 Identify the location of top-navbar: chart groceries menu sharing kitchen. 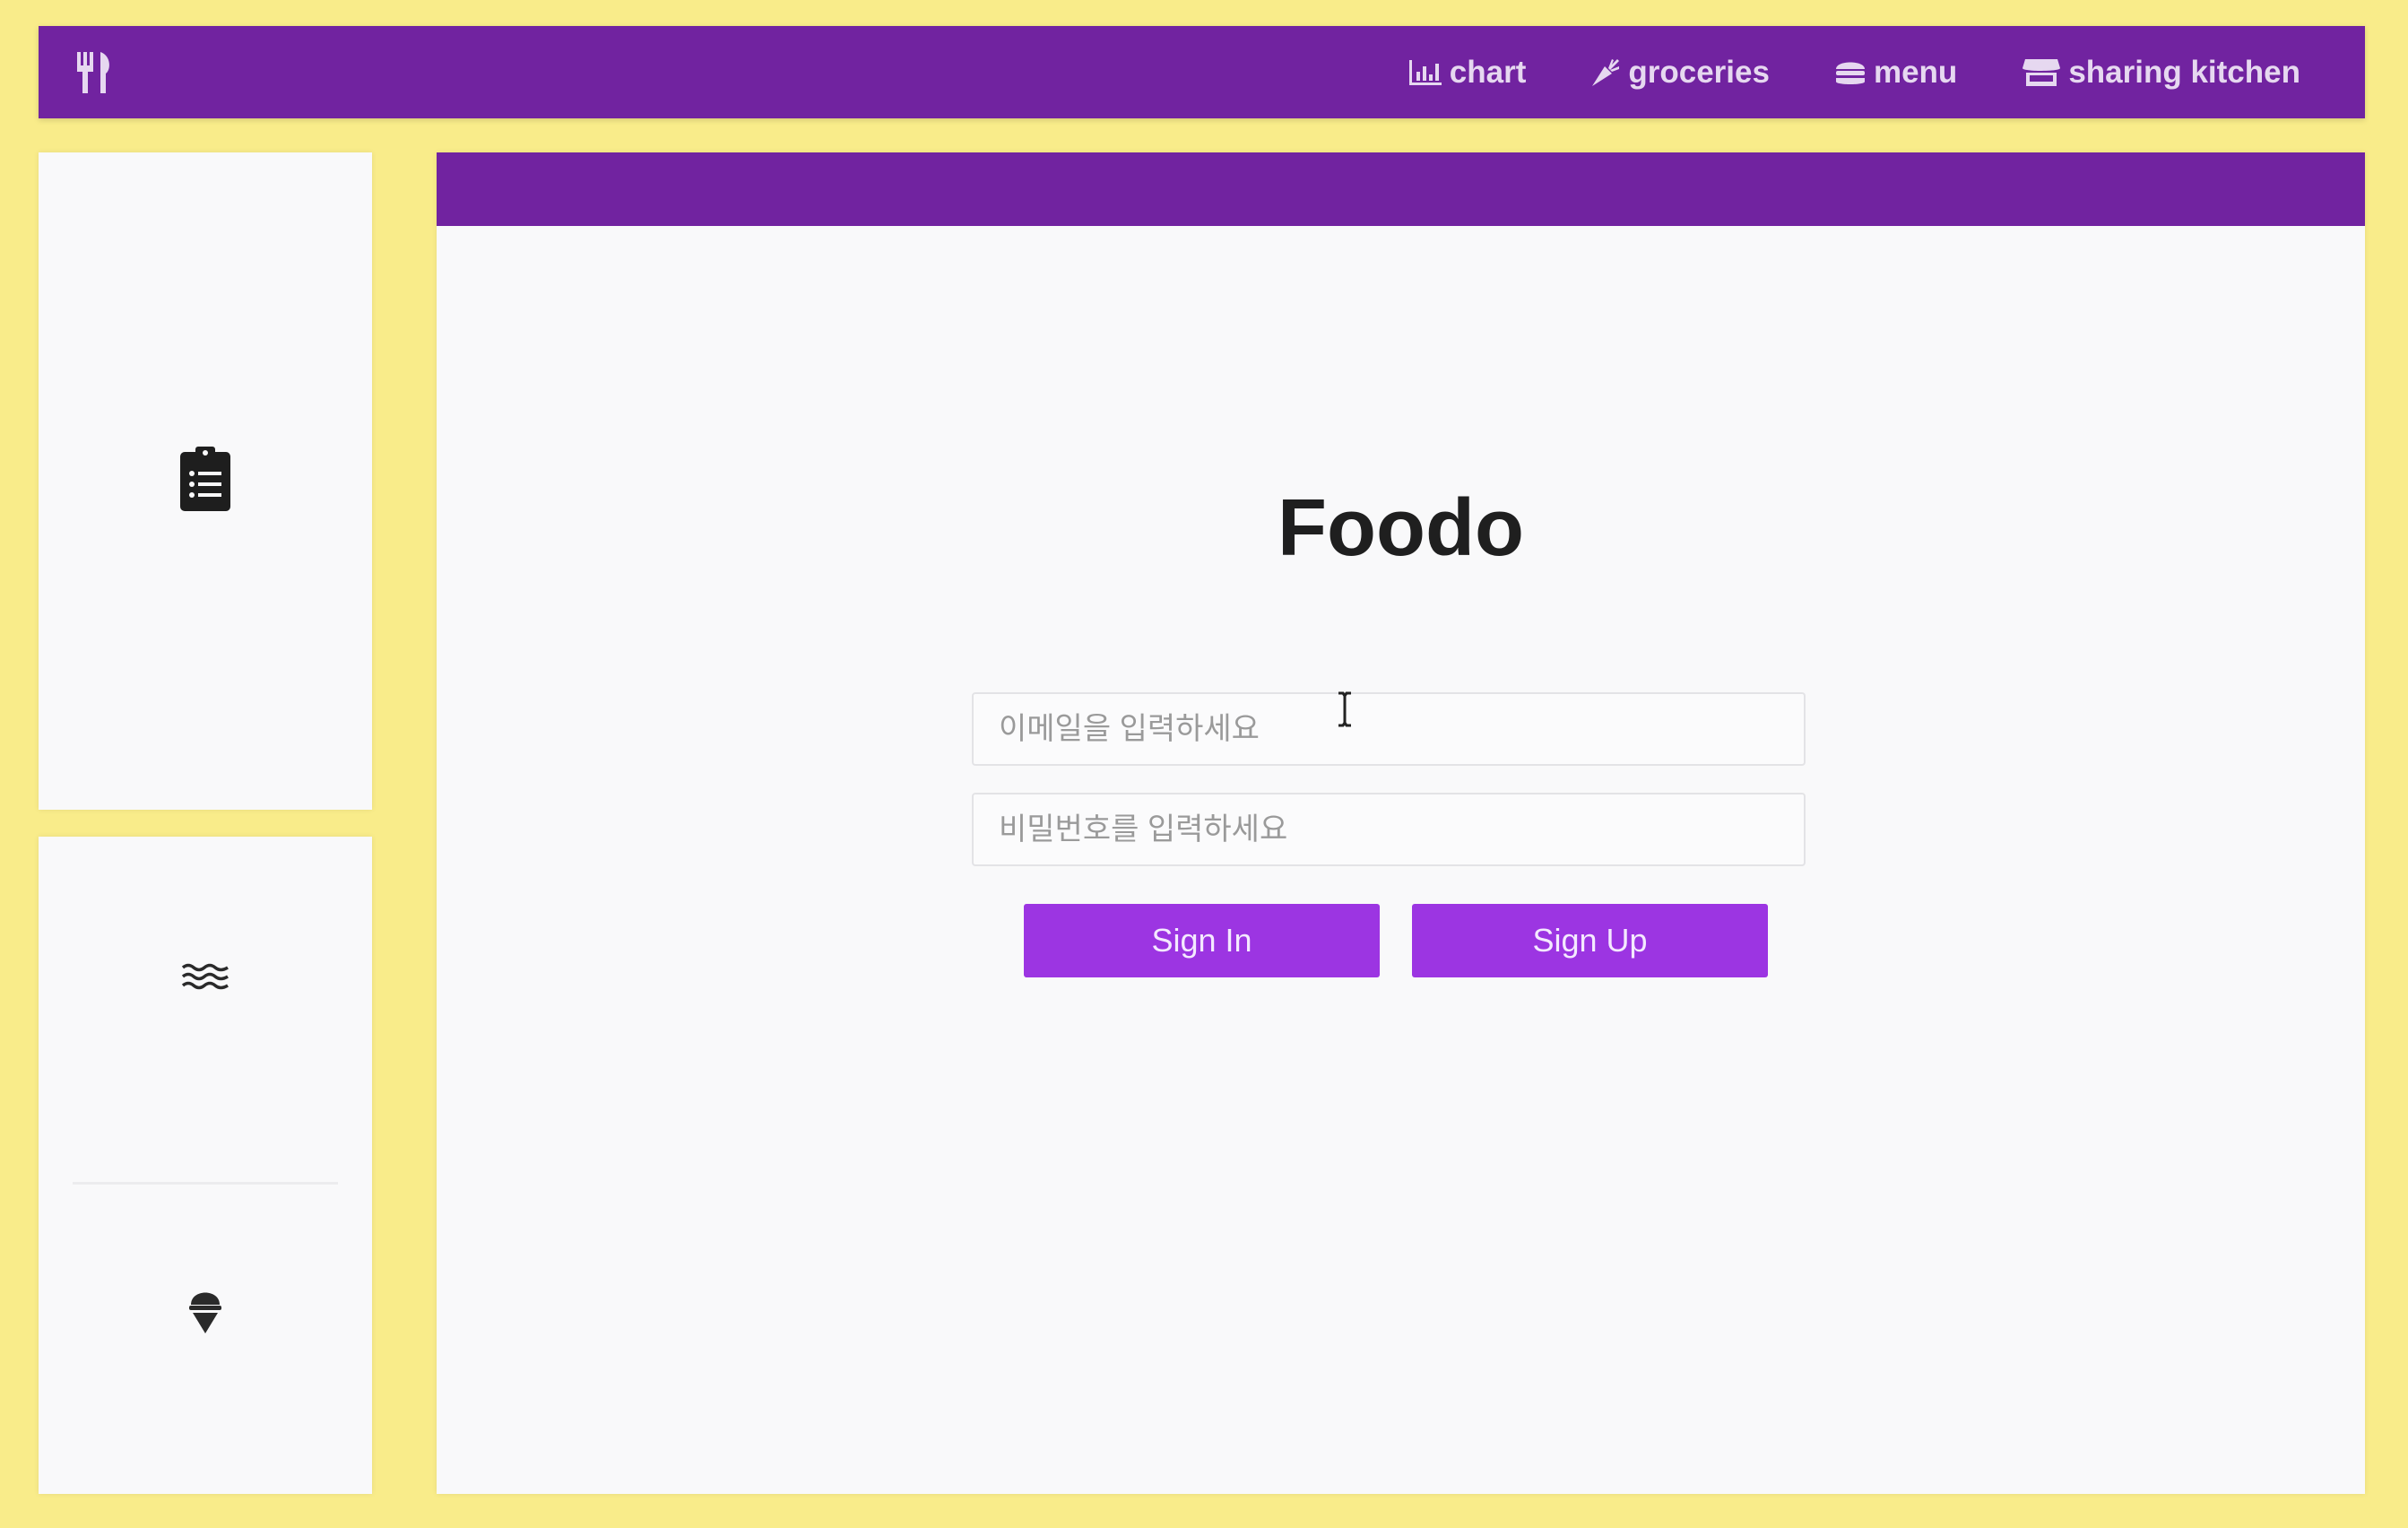
(1202, 72).